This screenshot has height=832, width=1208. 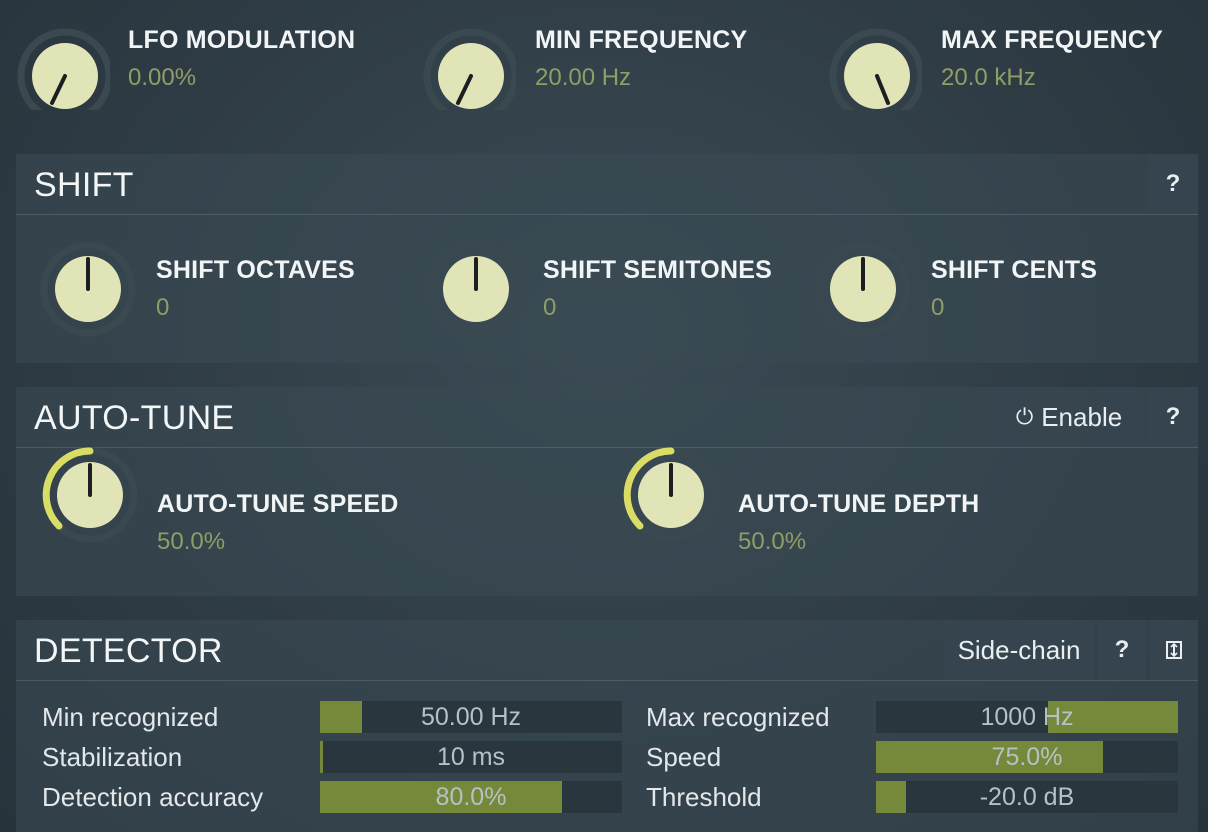 I want to click on knob-title: AUTO-TUNE SPEED, so click(x=278, y=504).